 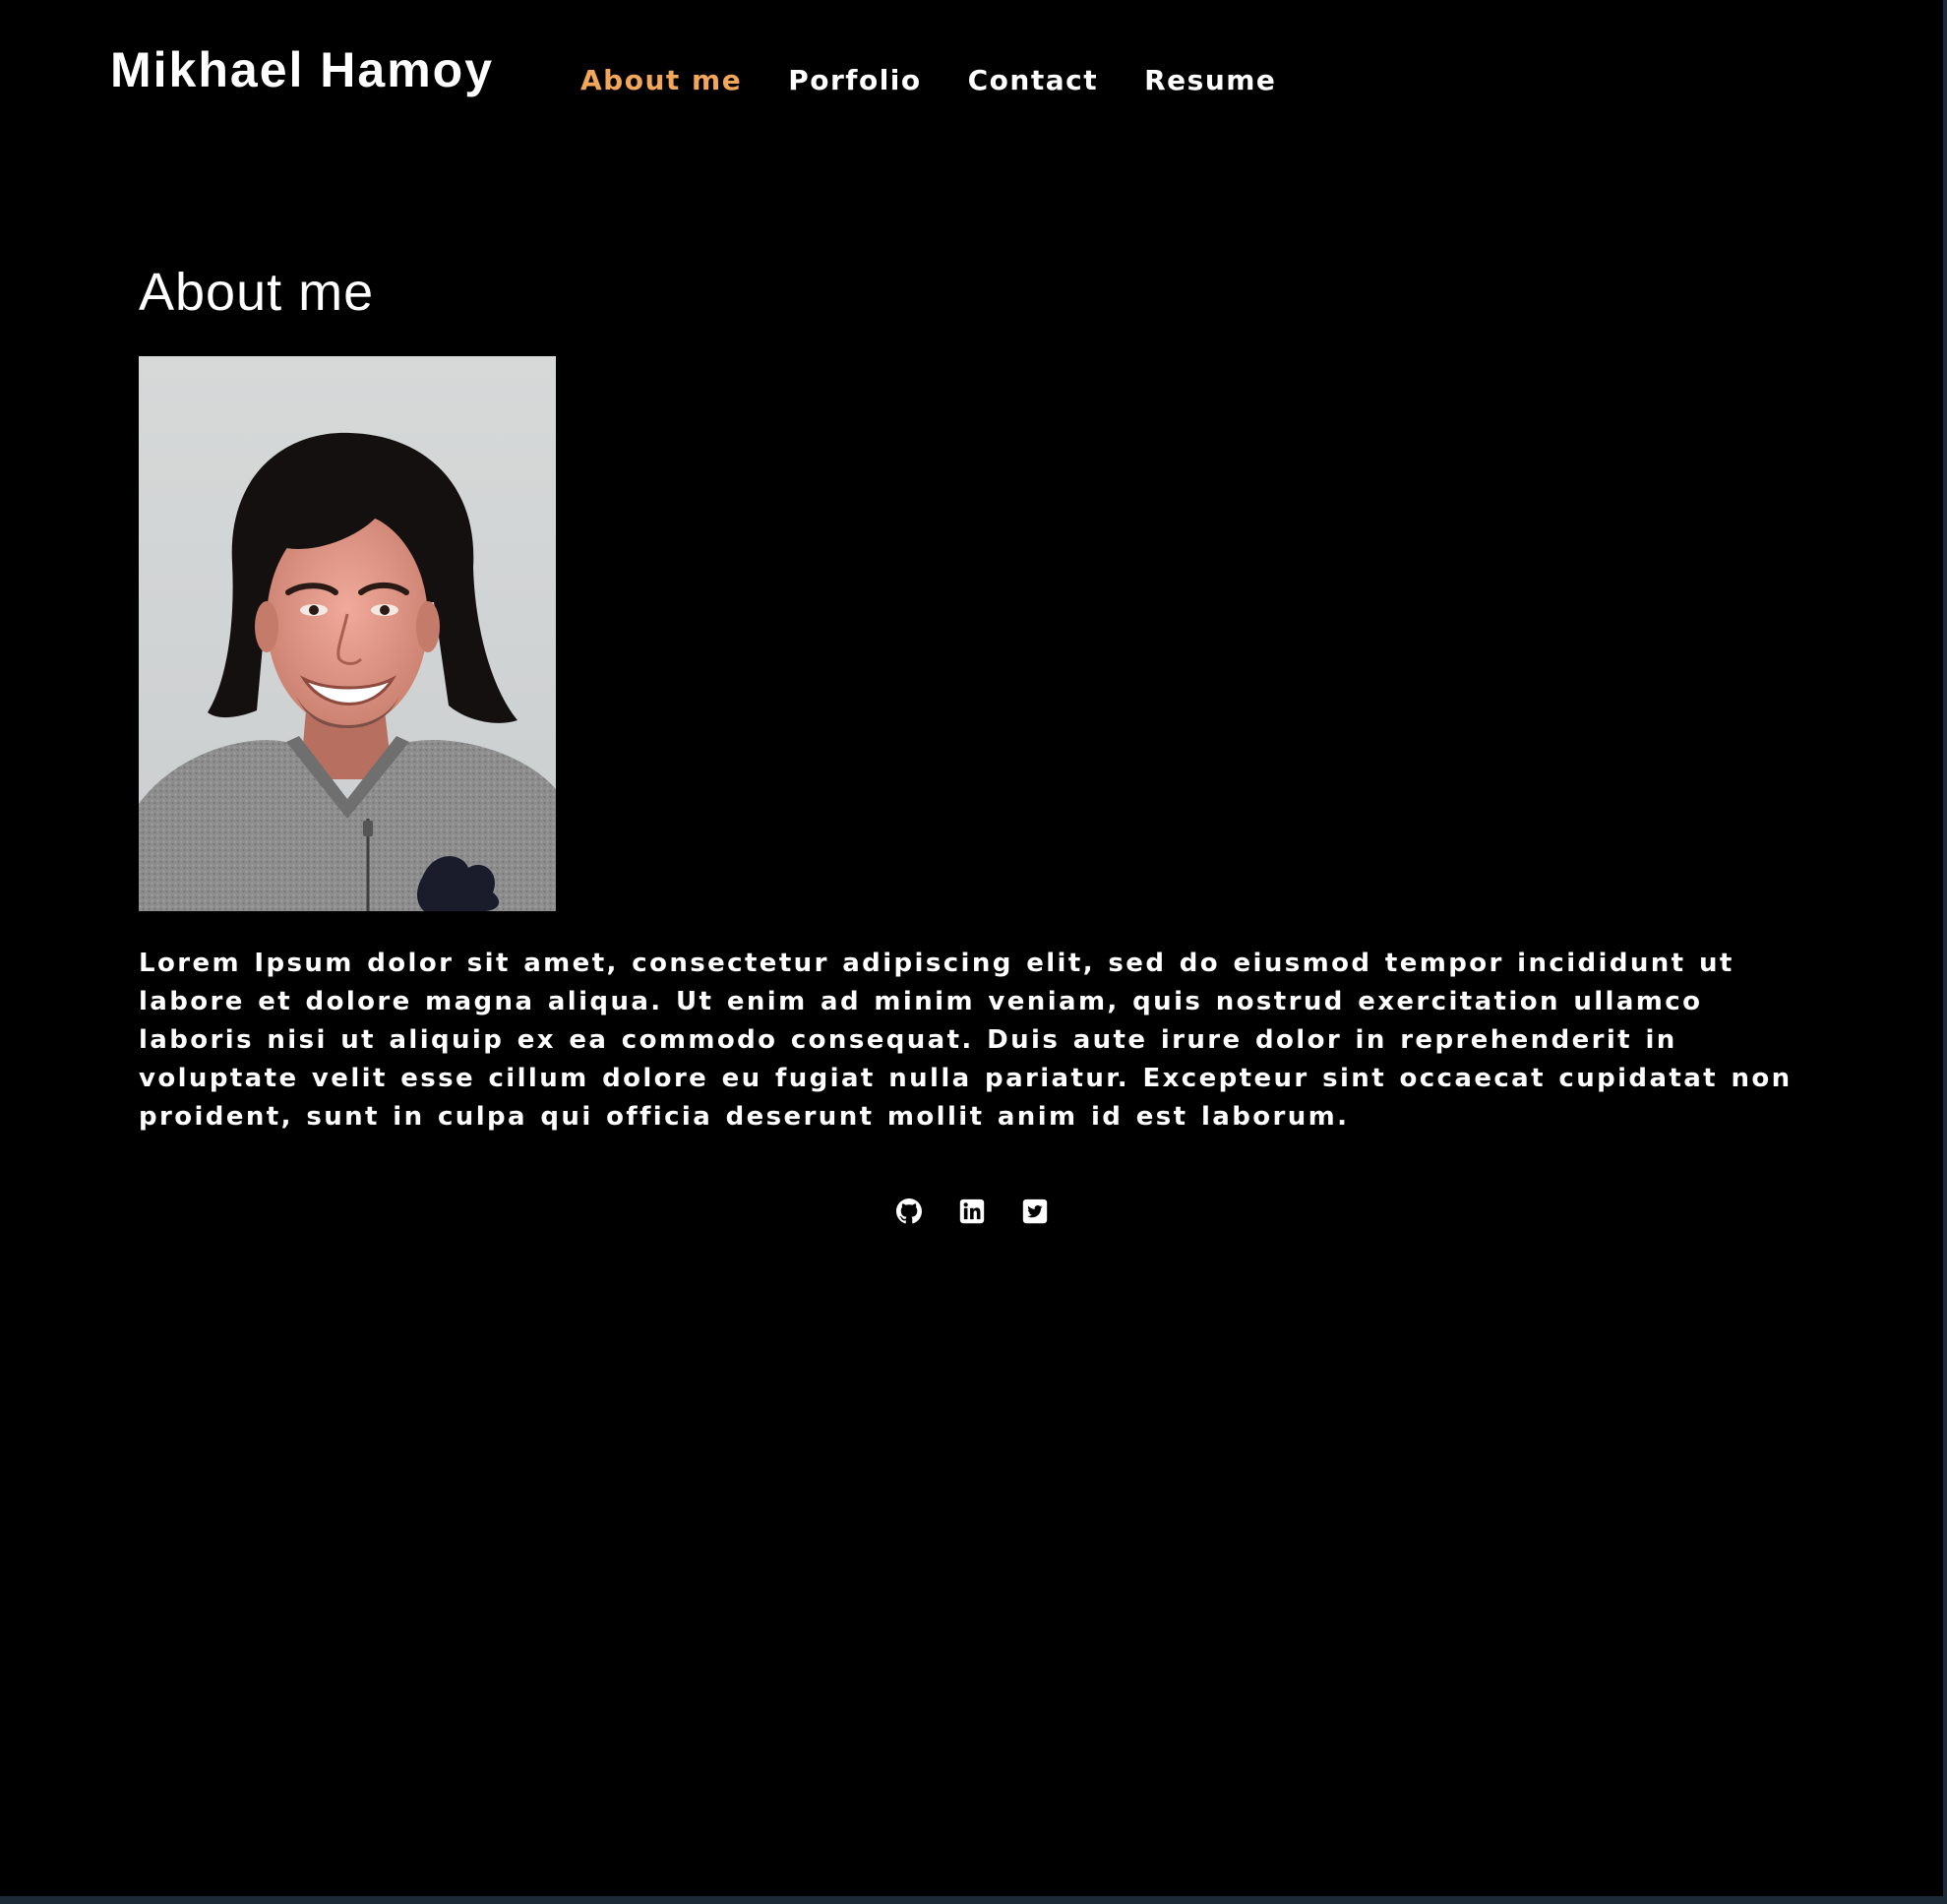 What do you see at coordinates (302, 69) in the screenshot?
I see `site-brand: Mikhael Hamoy` at bounding box center [302, 69].